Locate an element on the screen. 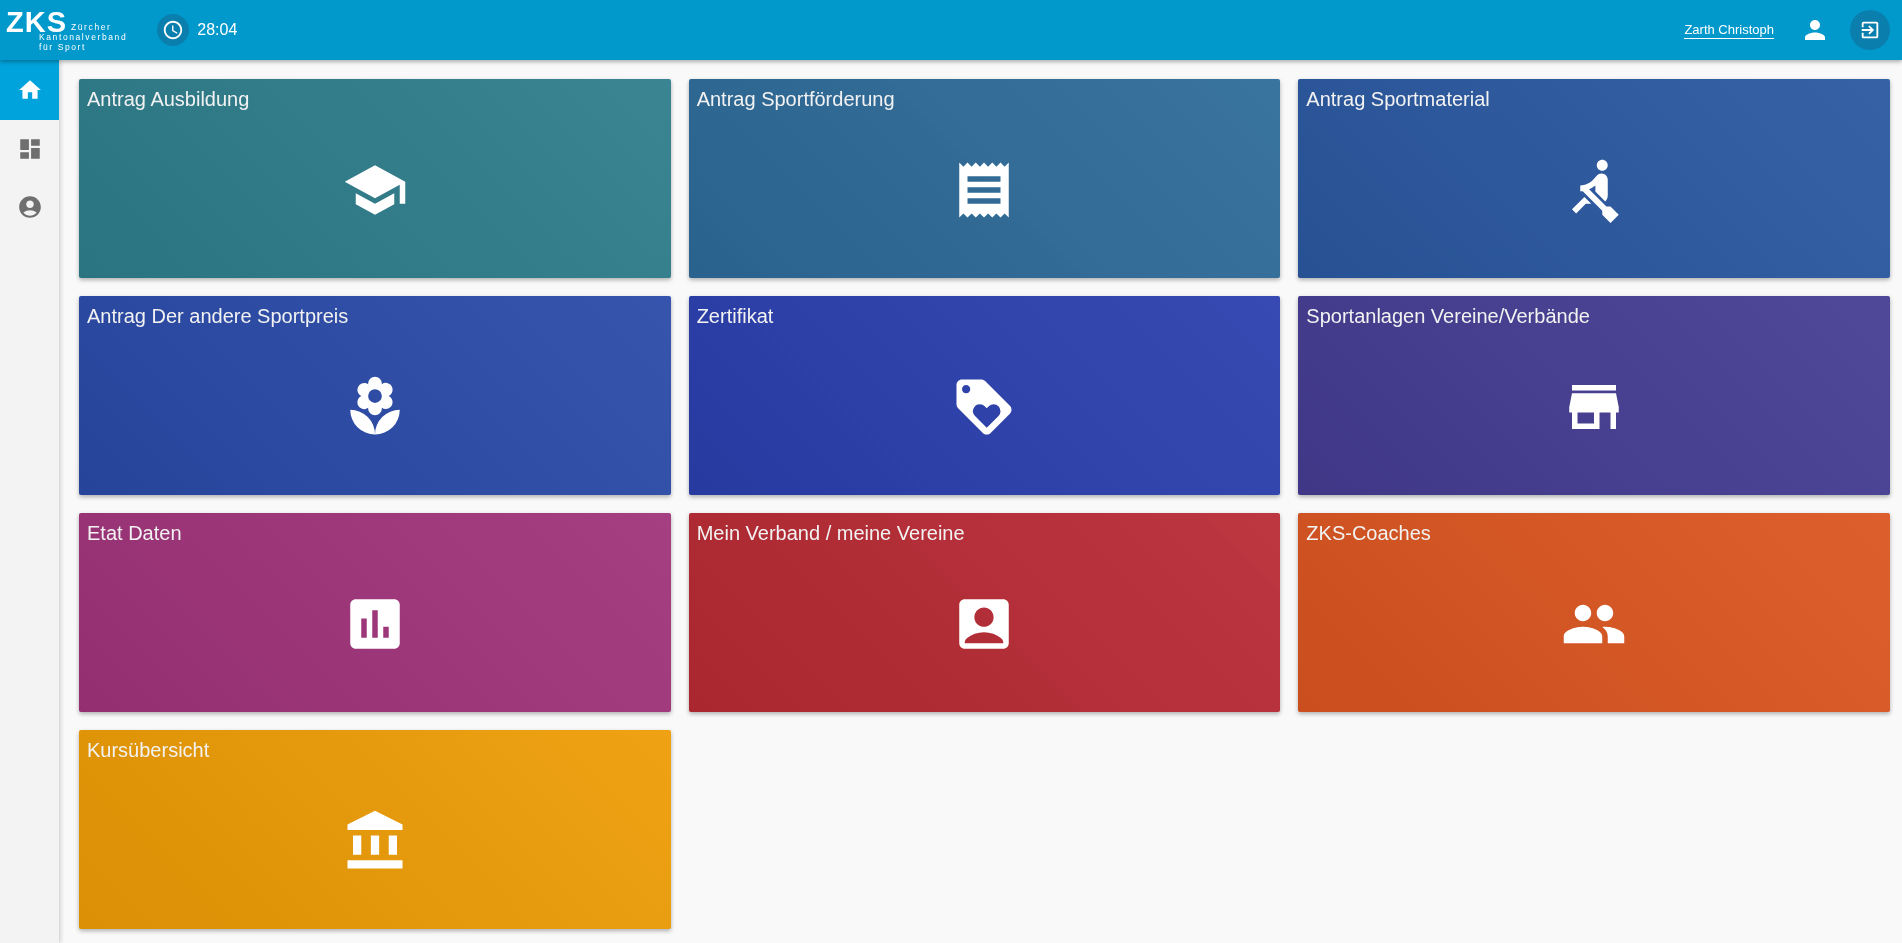 The width and height of the screenshot is (1902, 943). application-tile: Antrag Sportmaterial is located at coordinates (1594, 178).